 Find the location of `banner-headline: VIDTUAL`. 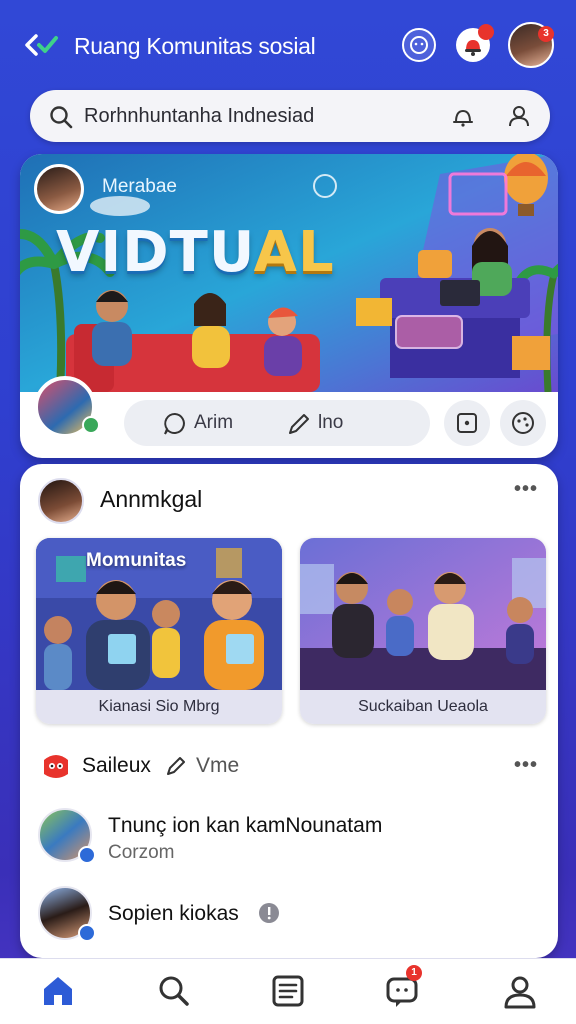

banner-headline: VIDTUAL is located at coordinates (195, 252).